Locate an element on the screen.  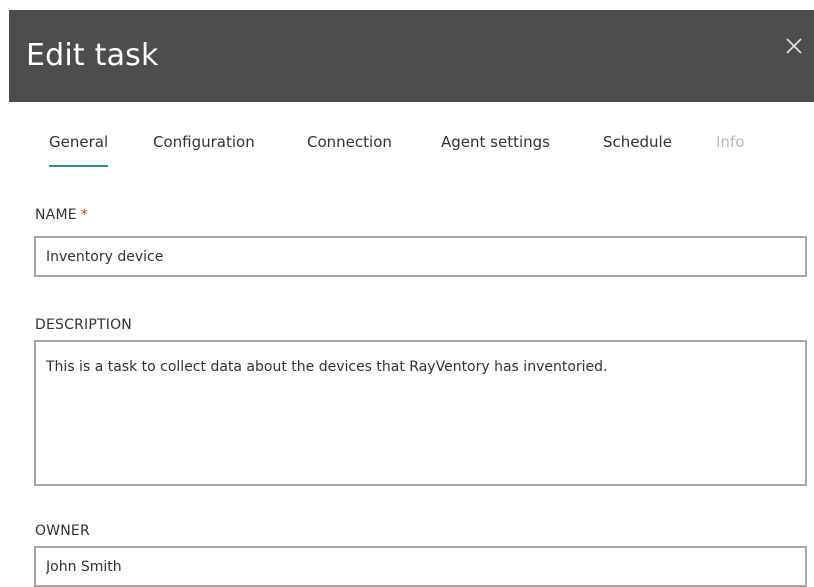
tab-configuration: Configuration is located at coordinates (204, 146).